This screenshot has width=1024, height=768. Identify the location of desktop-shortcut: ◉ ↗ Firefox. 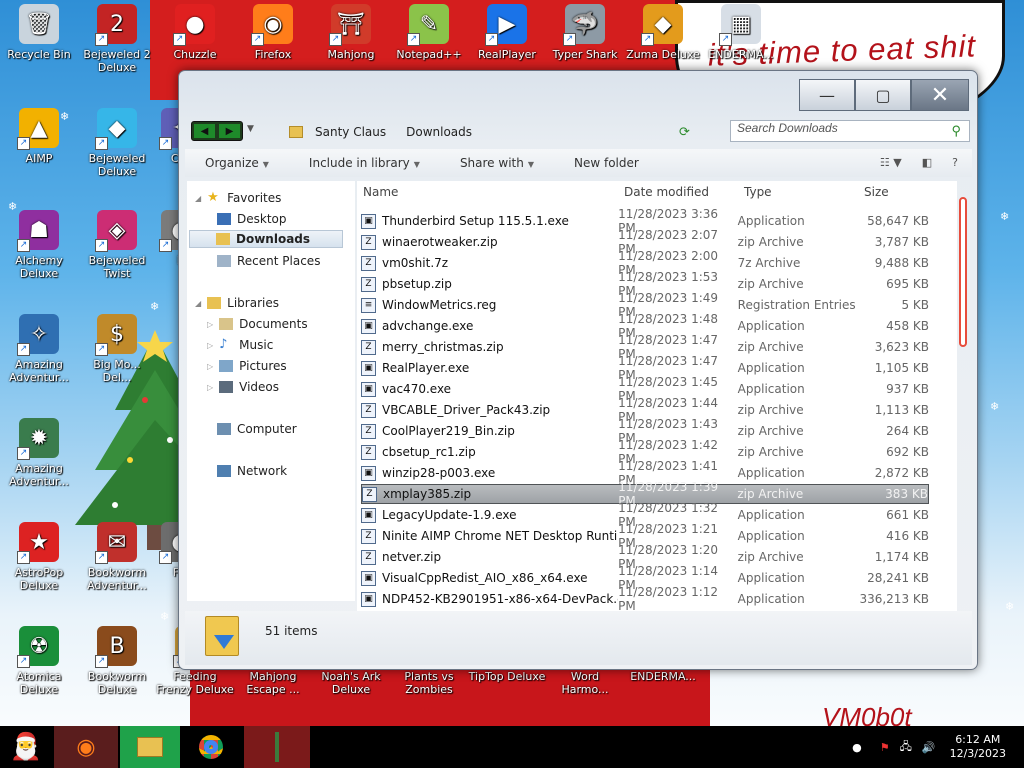
(273, 32).